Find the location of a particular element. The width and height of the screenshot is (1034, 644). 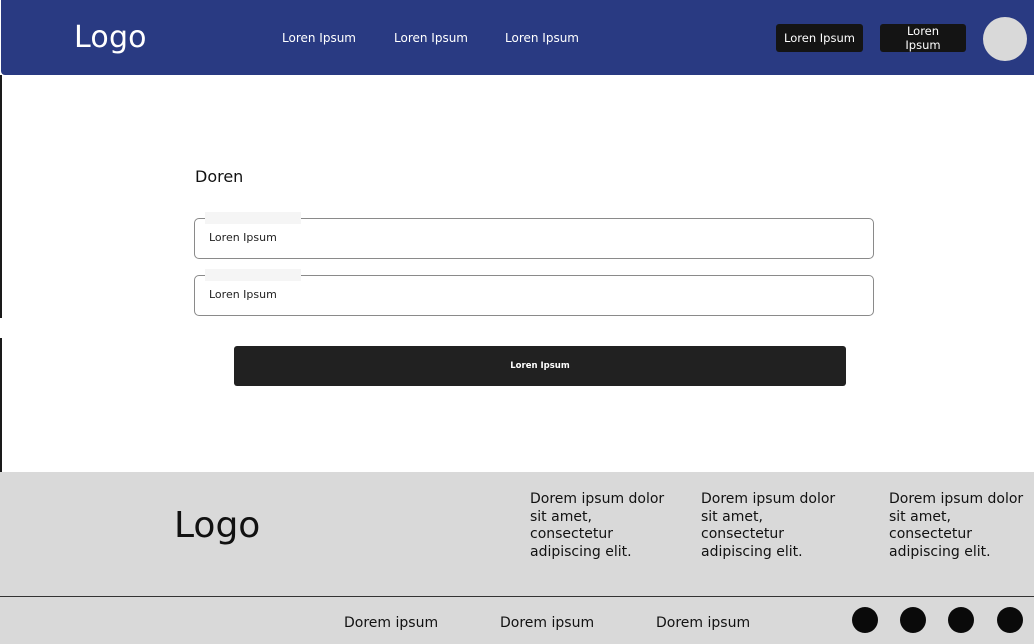

footer-link-1: Dorem ipsum is located at coordinates (391, 623).